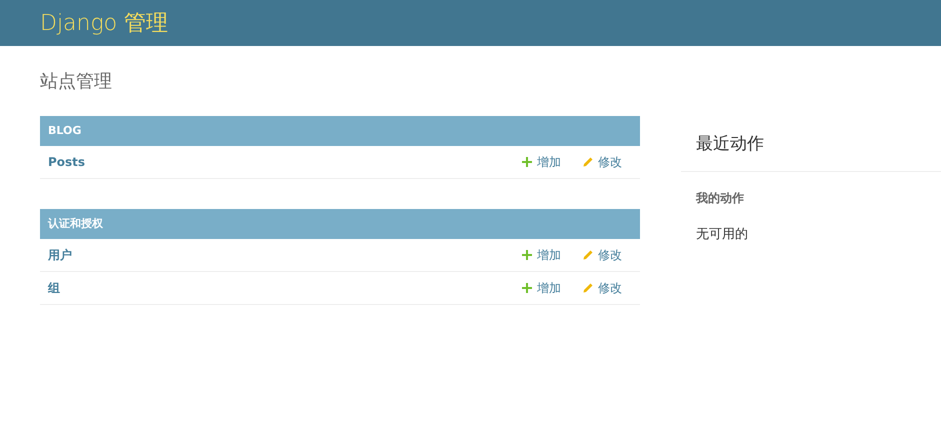  I want to click on model-link: 用户, so click(274, 255).